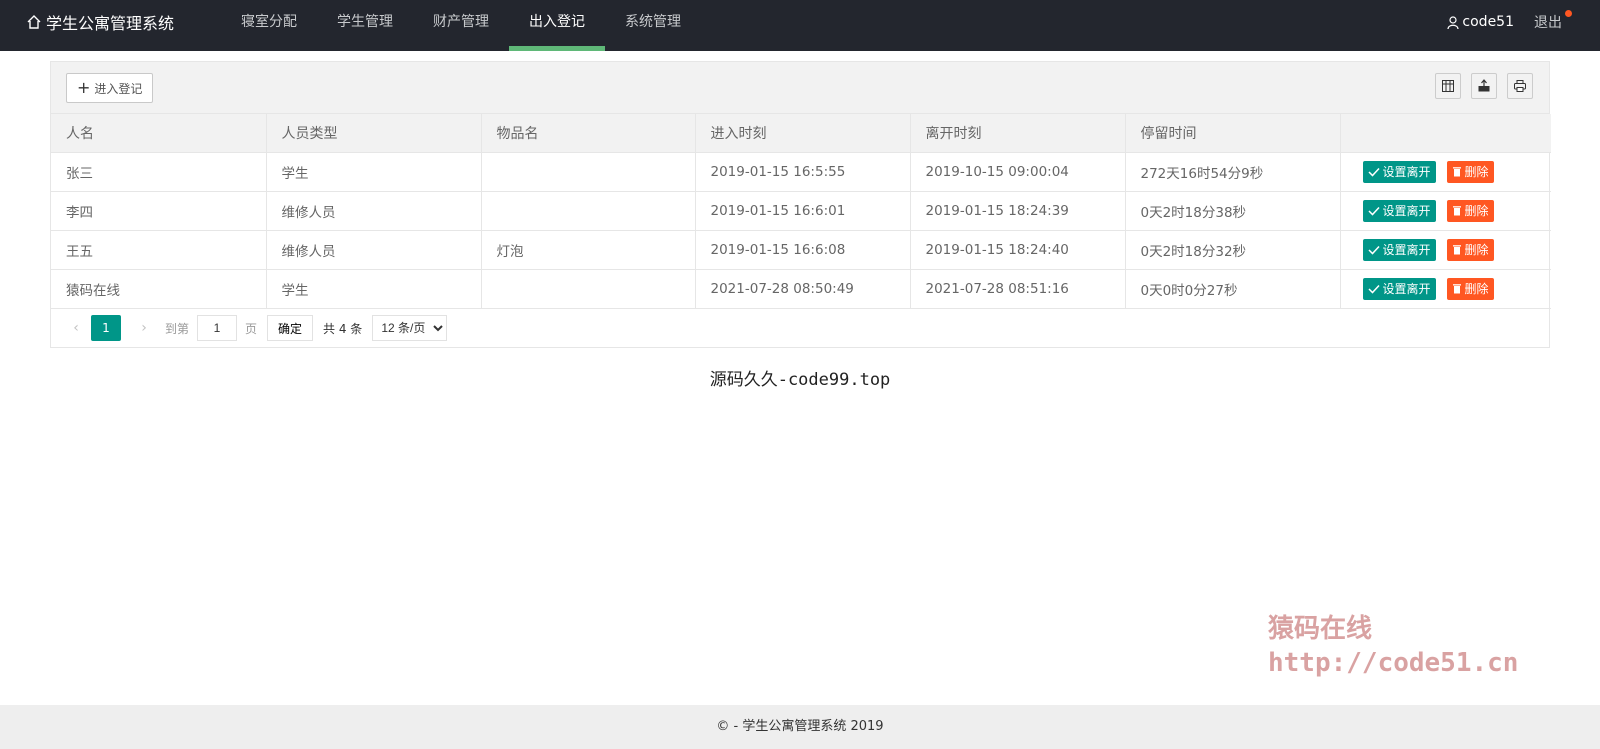 The height and width of the screenshot is (749, 1600). Describe the element at coordinates (1233, 172) in the screenshot. I see `cell-stay-time: 272天16时54分9秒` at that location.